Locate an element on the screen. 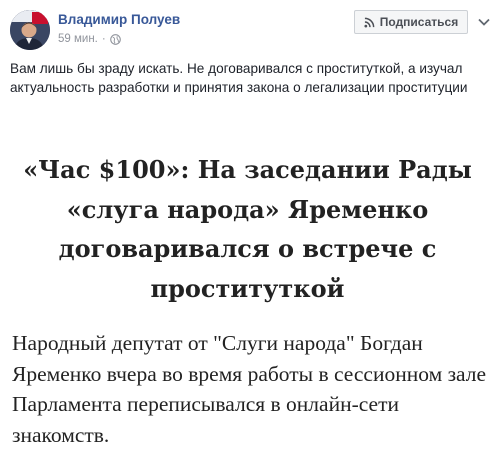  post-header: Владимир Полуев 59 мин. · Подписаться is located at coordinates (247, 28).